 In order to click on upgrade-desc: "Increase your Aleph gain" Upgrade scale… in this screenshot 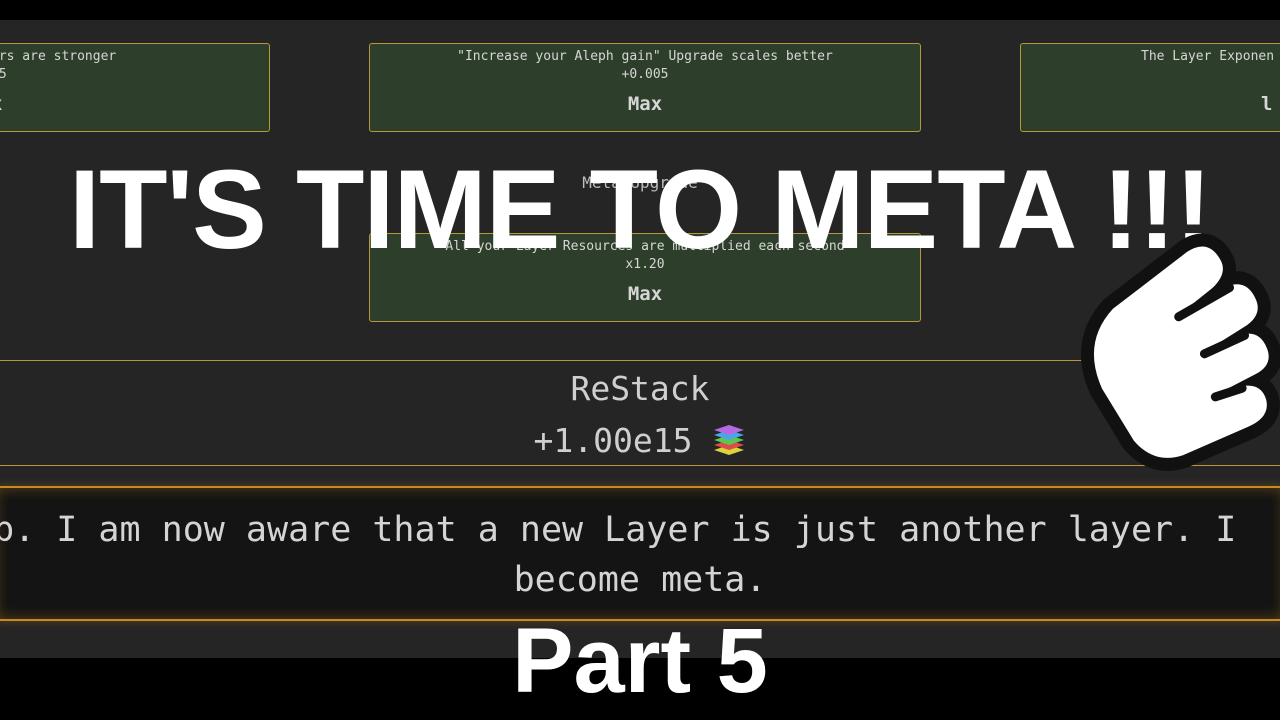, I will do `click(645, 56)`.